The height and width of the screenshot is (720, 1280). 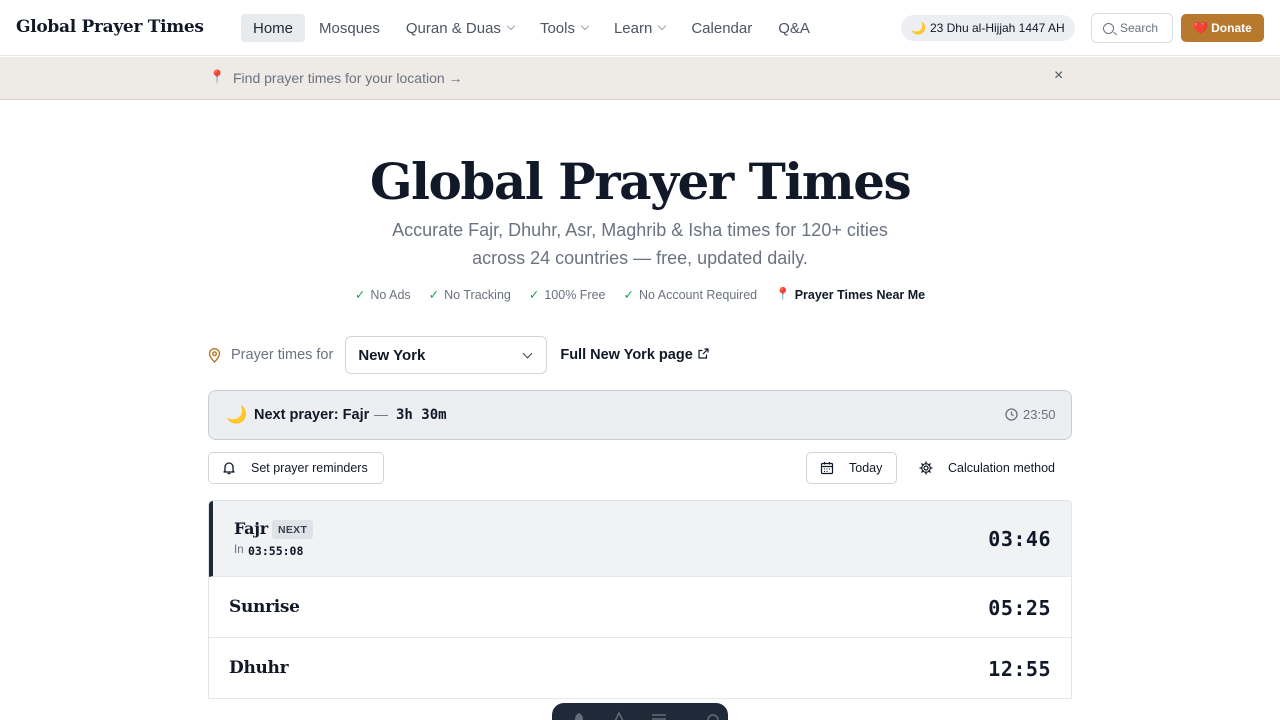 I want to click on prayer-row-fajr: Fajr NEXT In 03:55:08 03:46, so click(x=640, y=539).